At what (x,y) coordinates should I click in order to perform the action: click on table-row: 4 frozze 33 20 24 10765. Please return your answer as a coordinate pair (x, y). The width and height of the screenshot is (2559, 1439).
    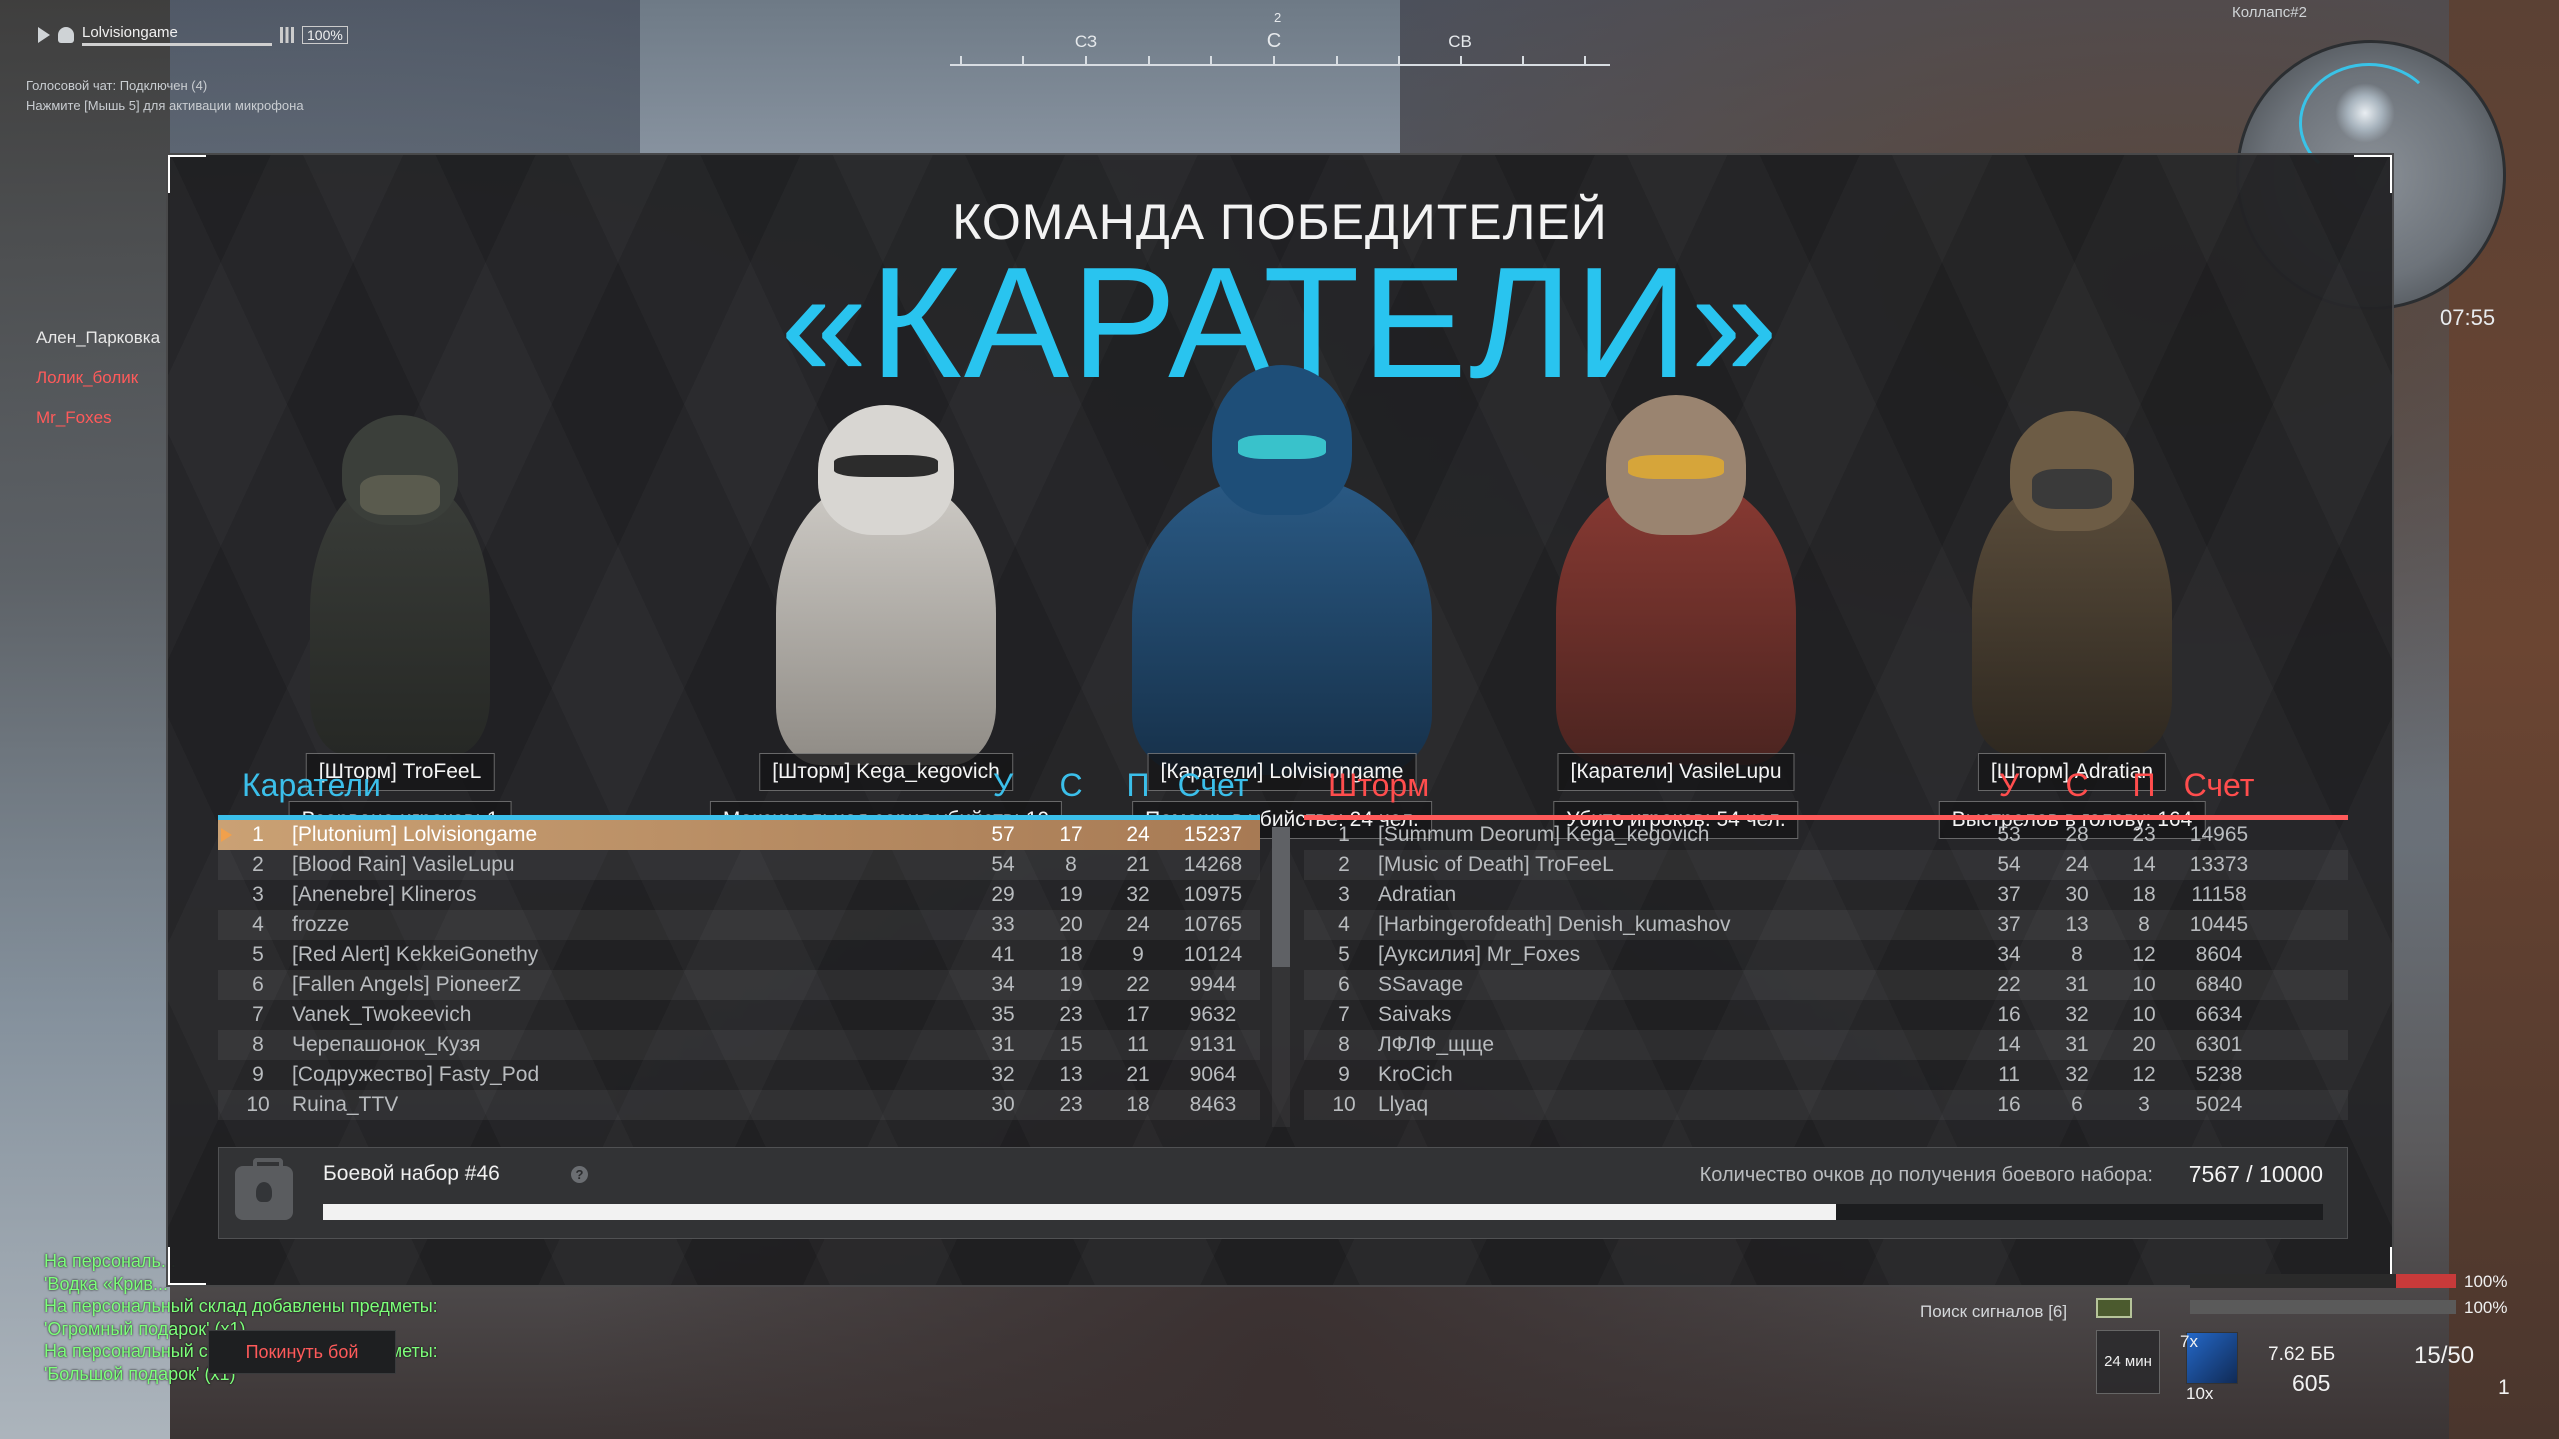
    Looking at the image, I should click on (739, 925).